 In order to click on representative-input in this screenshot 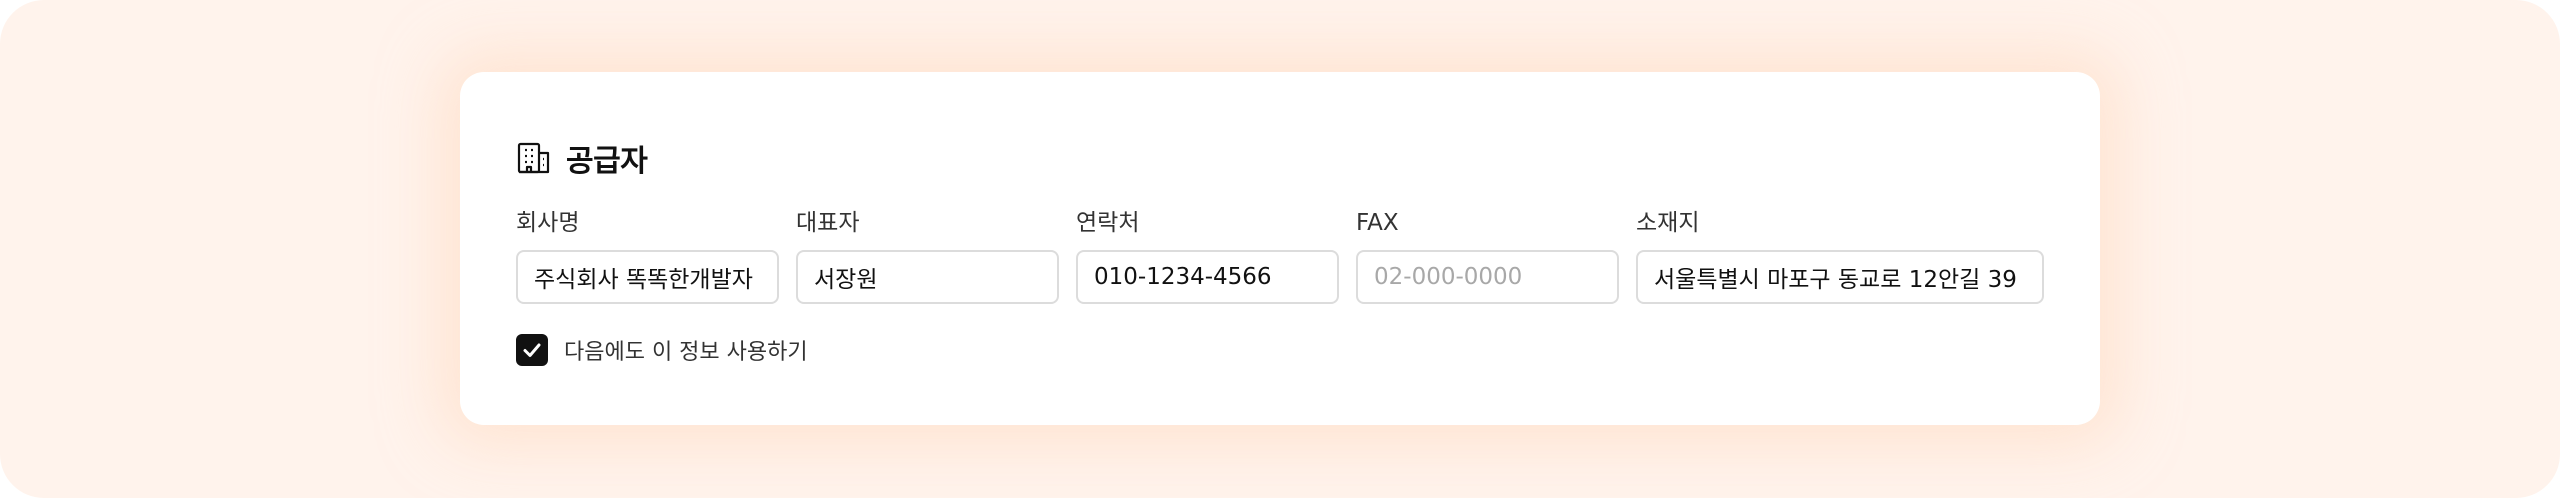, I will do `click(927, 277)`.